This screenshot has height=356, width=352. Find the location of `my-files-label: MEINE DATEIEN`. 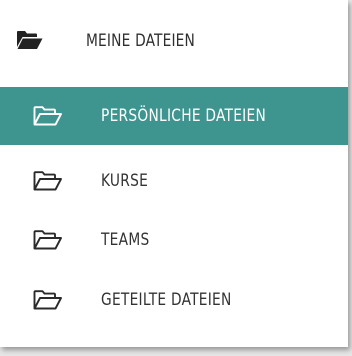

my-files-label: MEINE DATEIEN is located at coordinates (141, 41).